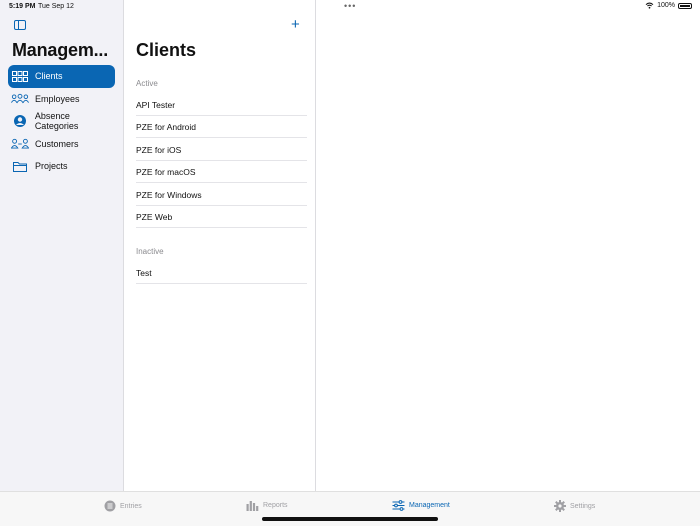 The height and width of the screenshot is (526, 700). I want to click on tab-label: Management, so click(429, 505).